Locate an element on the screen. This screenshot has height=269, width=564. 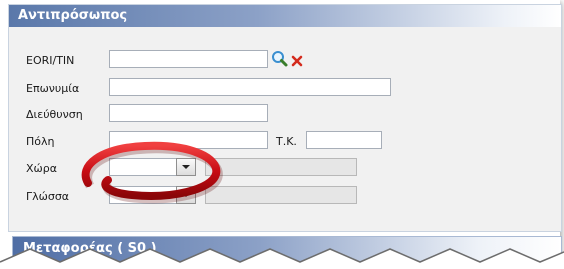
city-label: Πόλη is located at coordinates (40, 141).